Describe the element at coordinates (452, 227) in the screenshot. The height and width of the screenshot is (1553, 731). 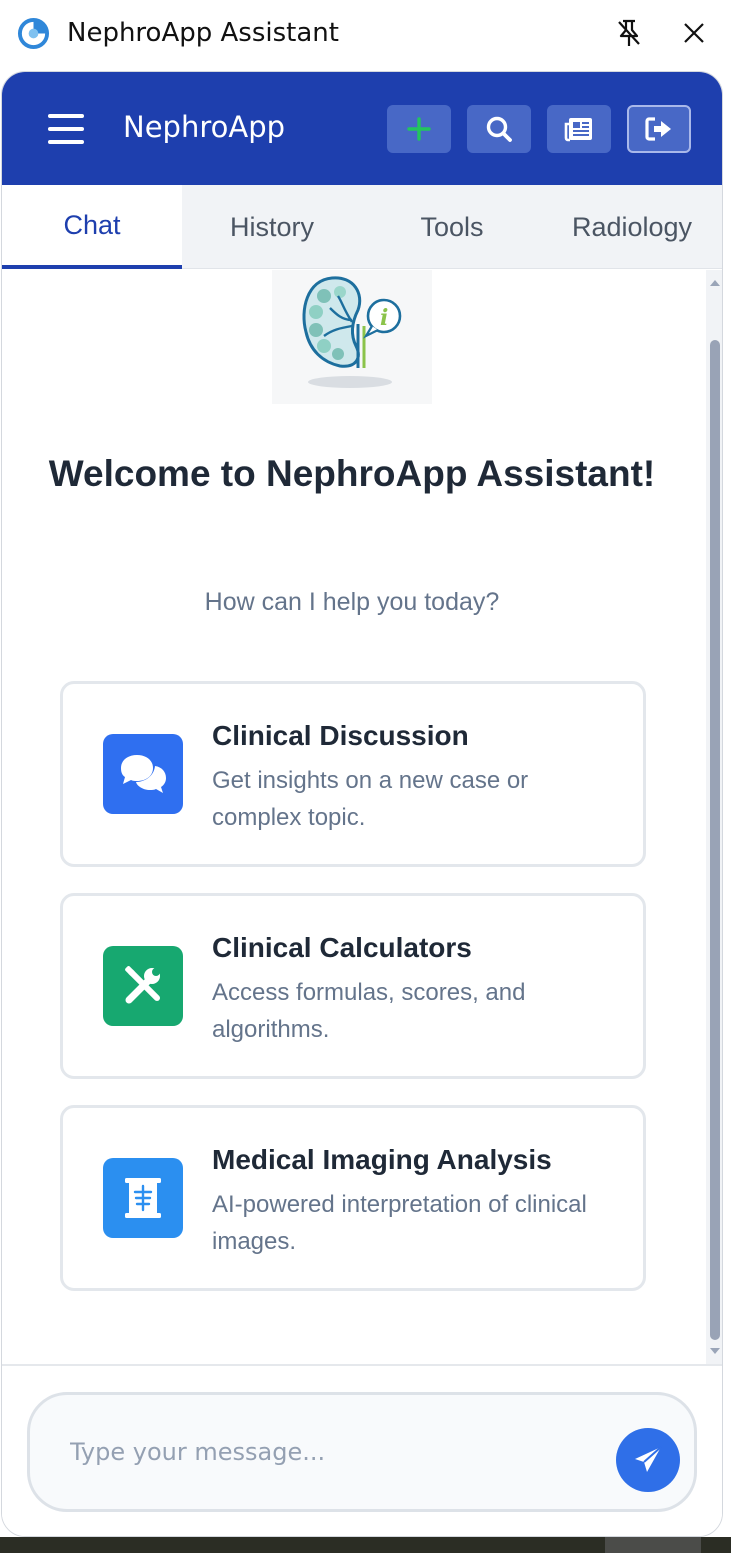
I see `tab-tools: Tools` at that location.